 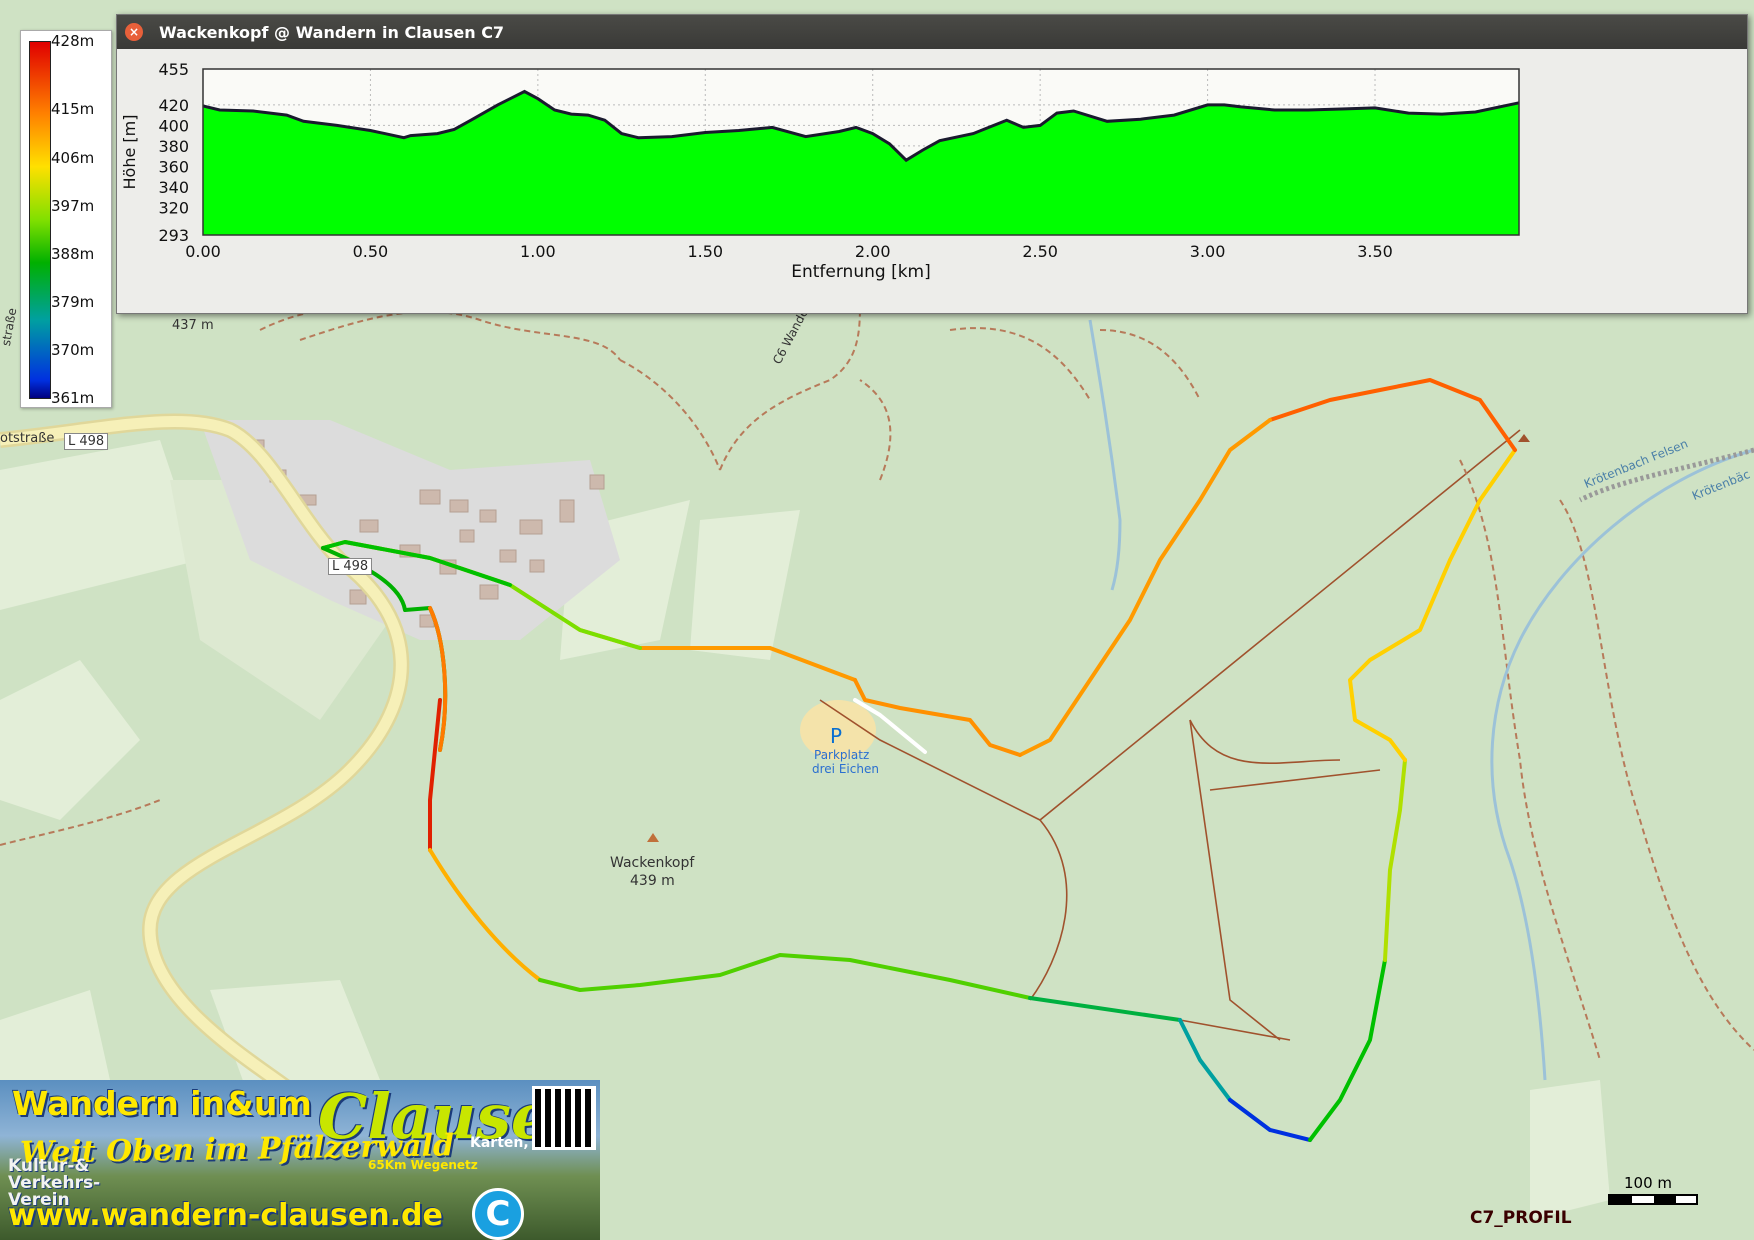 I want to click on spot-height-label: 437 m, so click(x=193, y=325).